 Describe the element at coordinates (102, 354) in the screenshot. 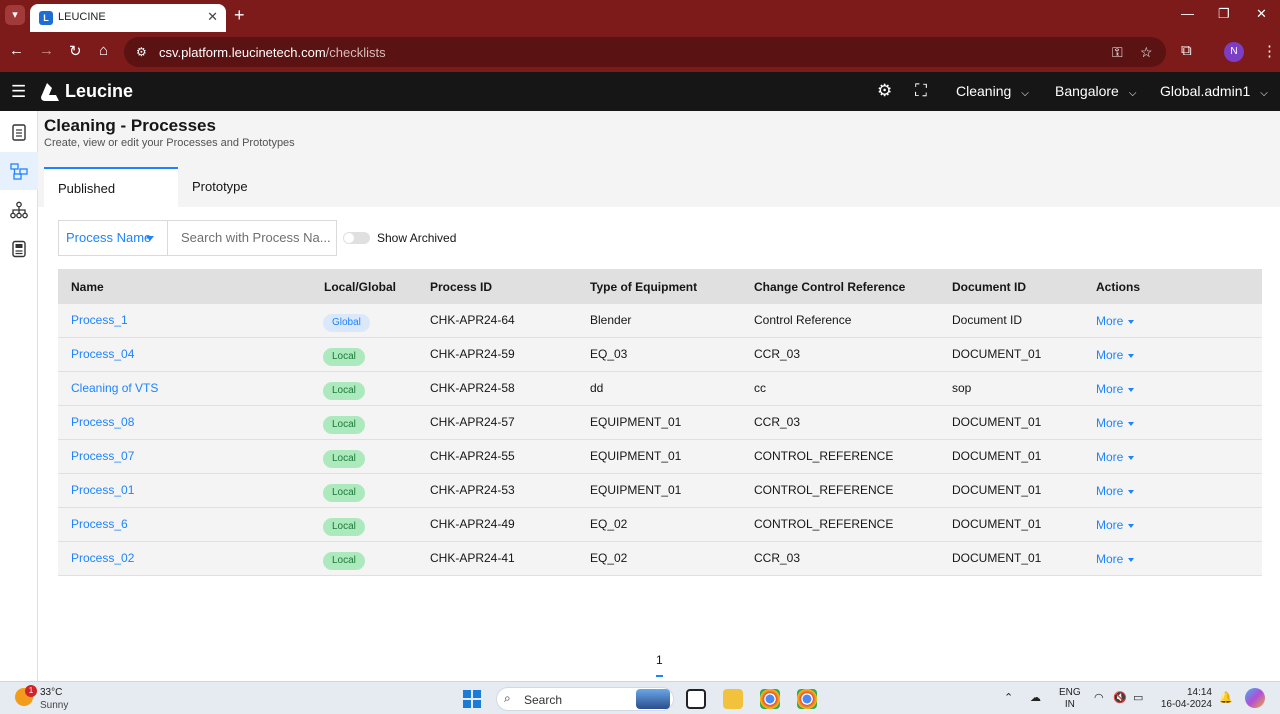

I see `process-name-link: Process_04` at that location.